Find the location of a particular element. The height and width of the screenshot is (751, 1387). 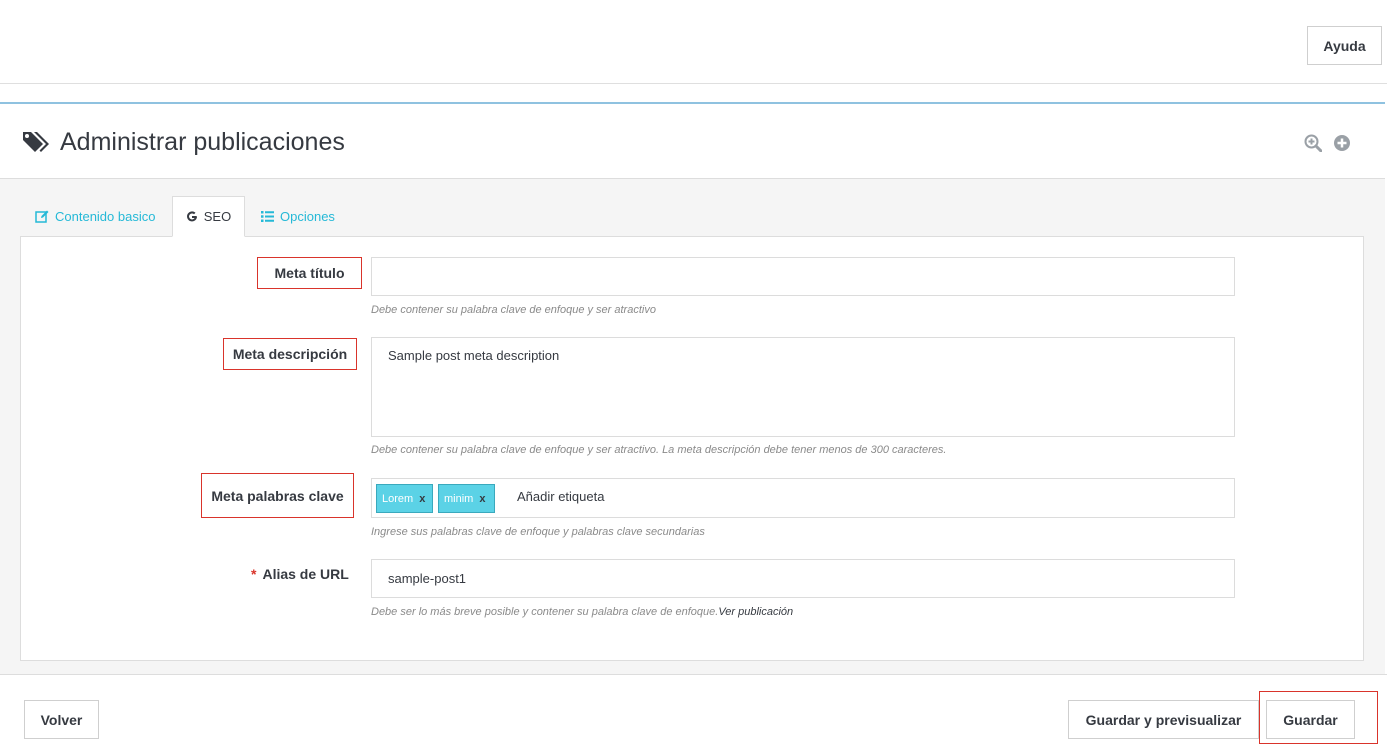

meta-keywords-label: Meta palabras clave is located at coordinates (277, 495).